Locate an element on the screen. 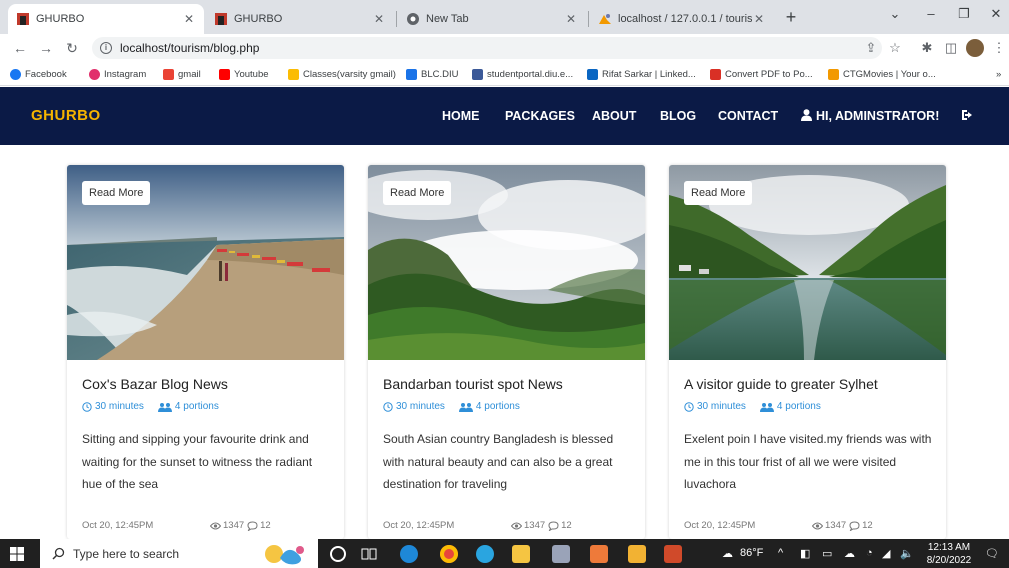  bookmark-label: Facebook is located at coordinates (46, 74).